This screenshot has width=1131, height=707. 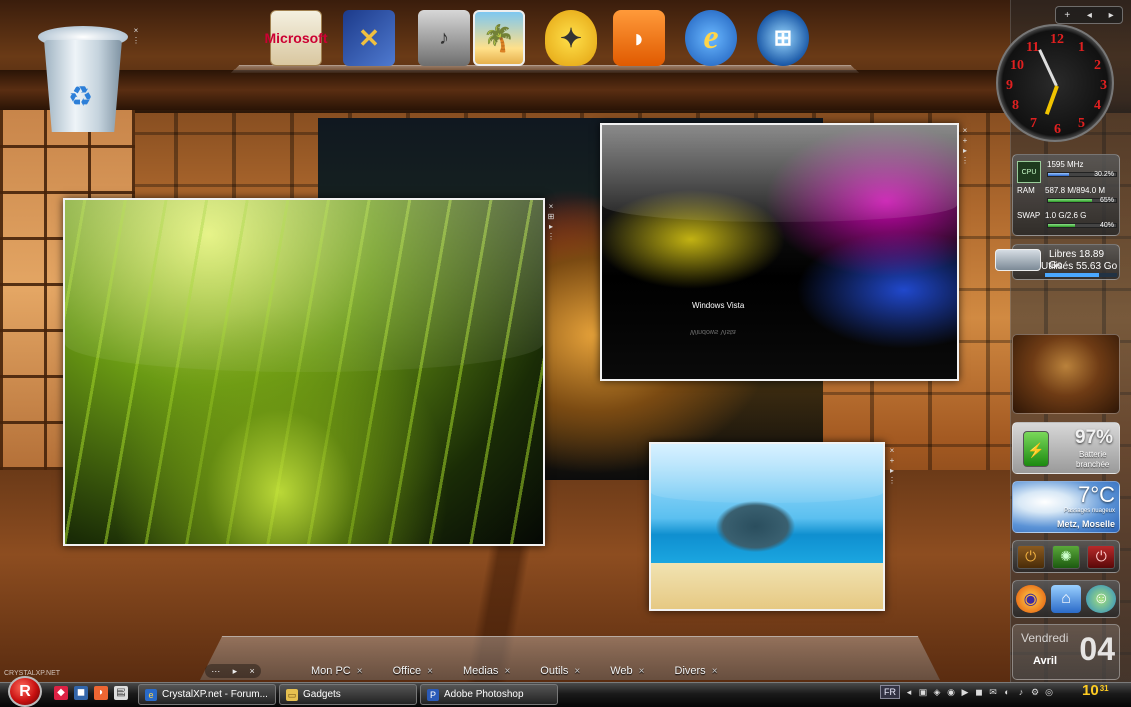 I want to click on media-player-icon: ♪, so click(x=444, y=38).